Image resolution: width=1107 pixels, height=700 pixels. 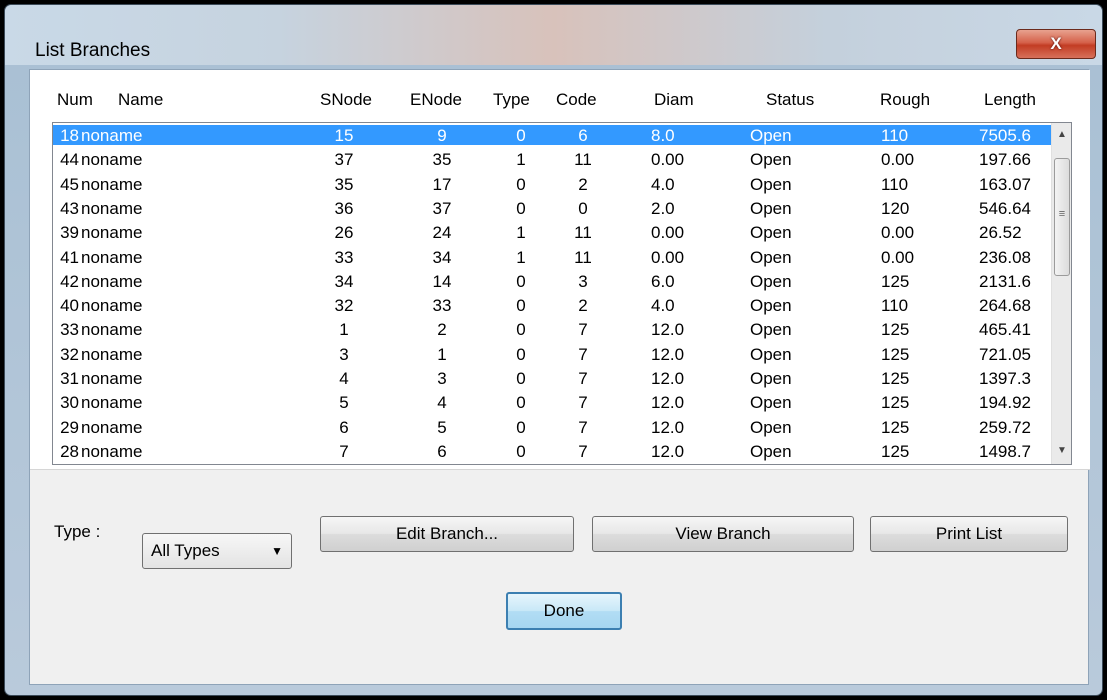 What do you see at coordinates (442, 257) in the screenshot?
I see `cell-enode: 34` at bounding box center [442, 257].